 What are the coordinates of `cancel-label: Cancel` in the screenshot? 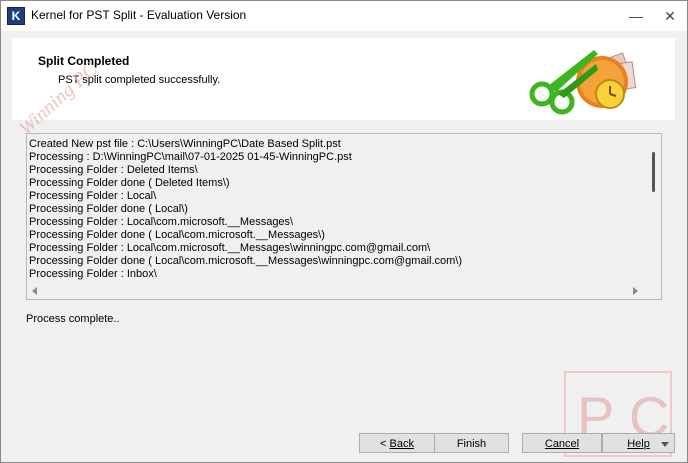 It's located at (562, 444).